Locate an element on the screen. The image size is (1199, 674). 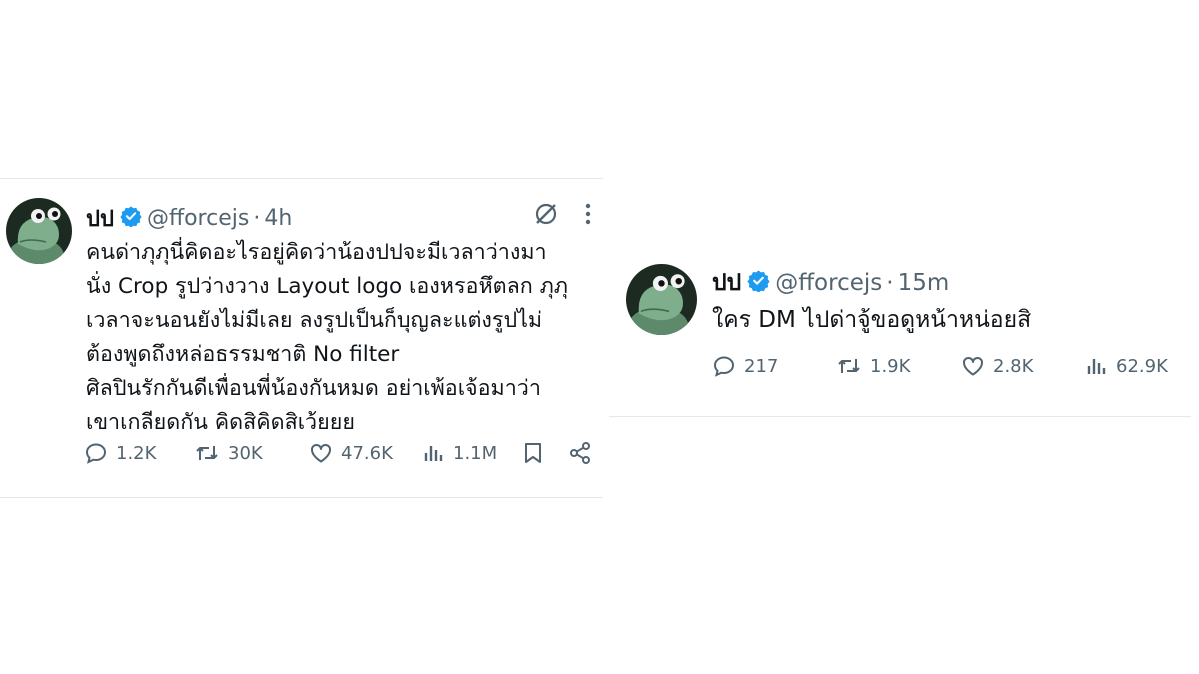
tweet-header: ปป @fforcejs · 4h is located at coordinates (189, 218).